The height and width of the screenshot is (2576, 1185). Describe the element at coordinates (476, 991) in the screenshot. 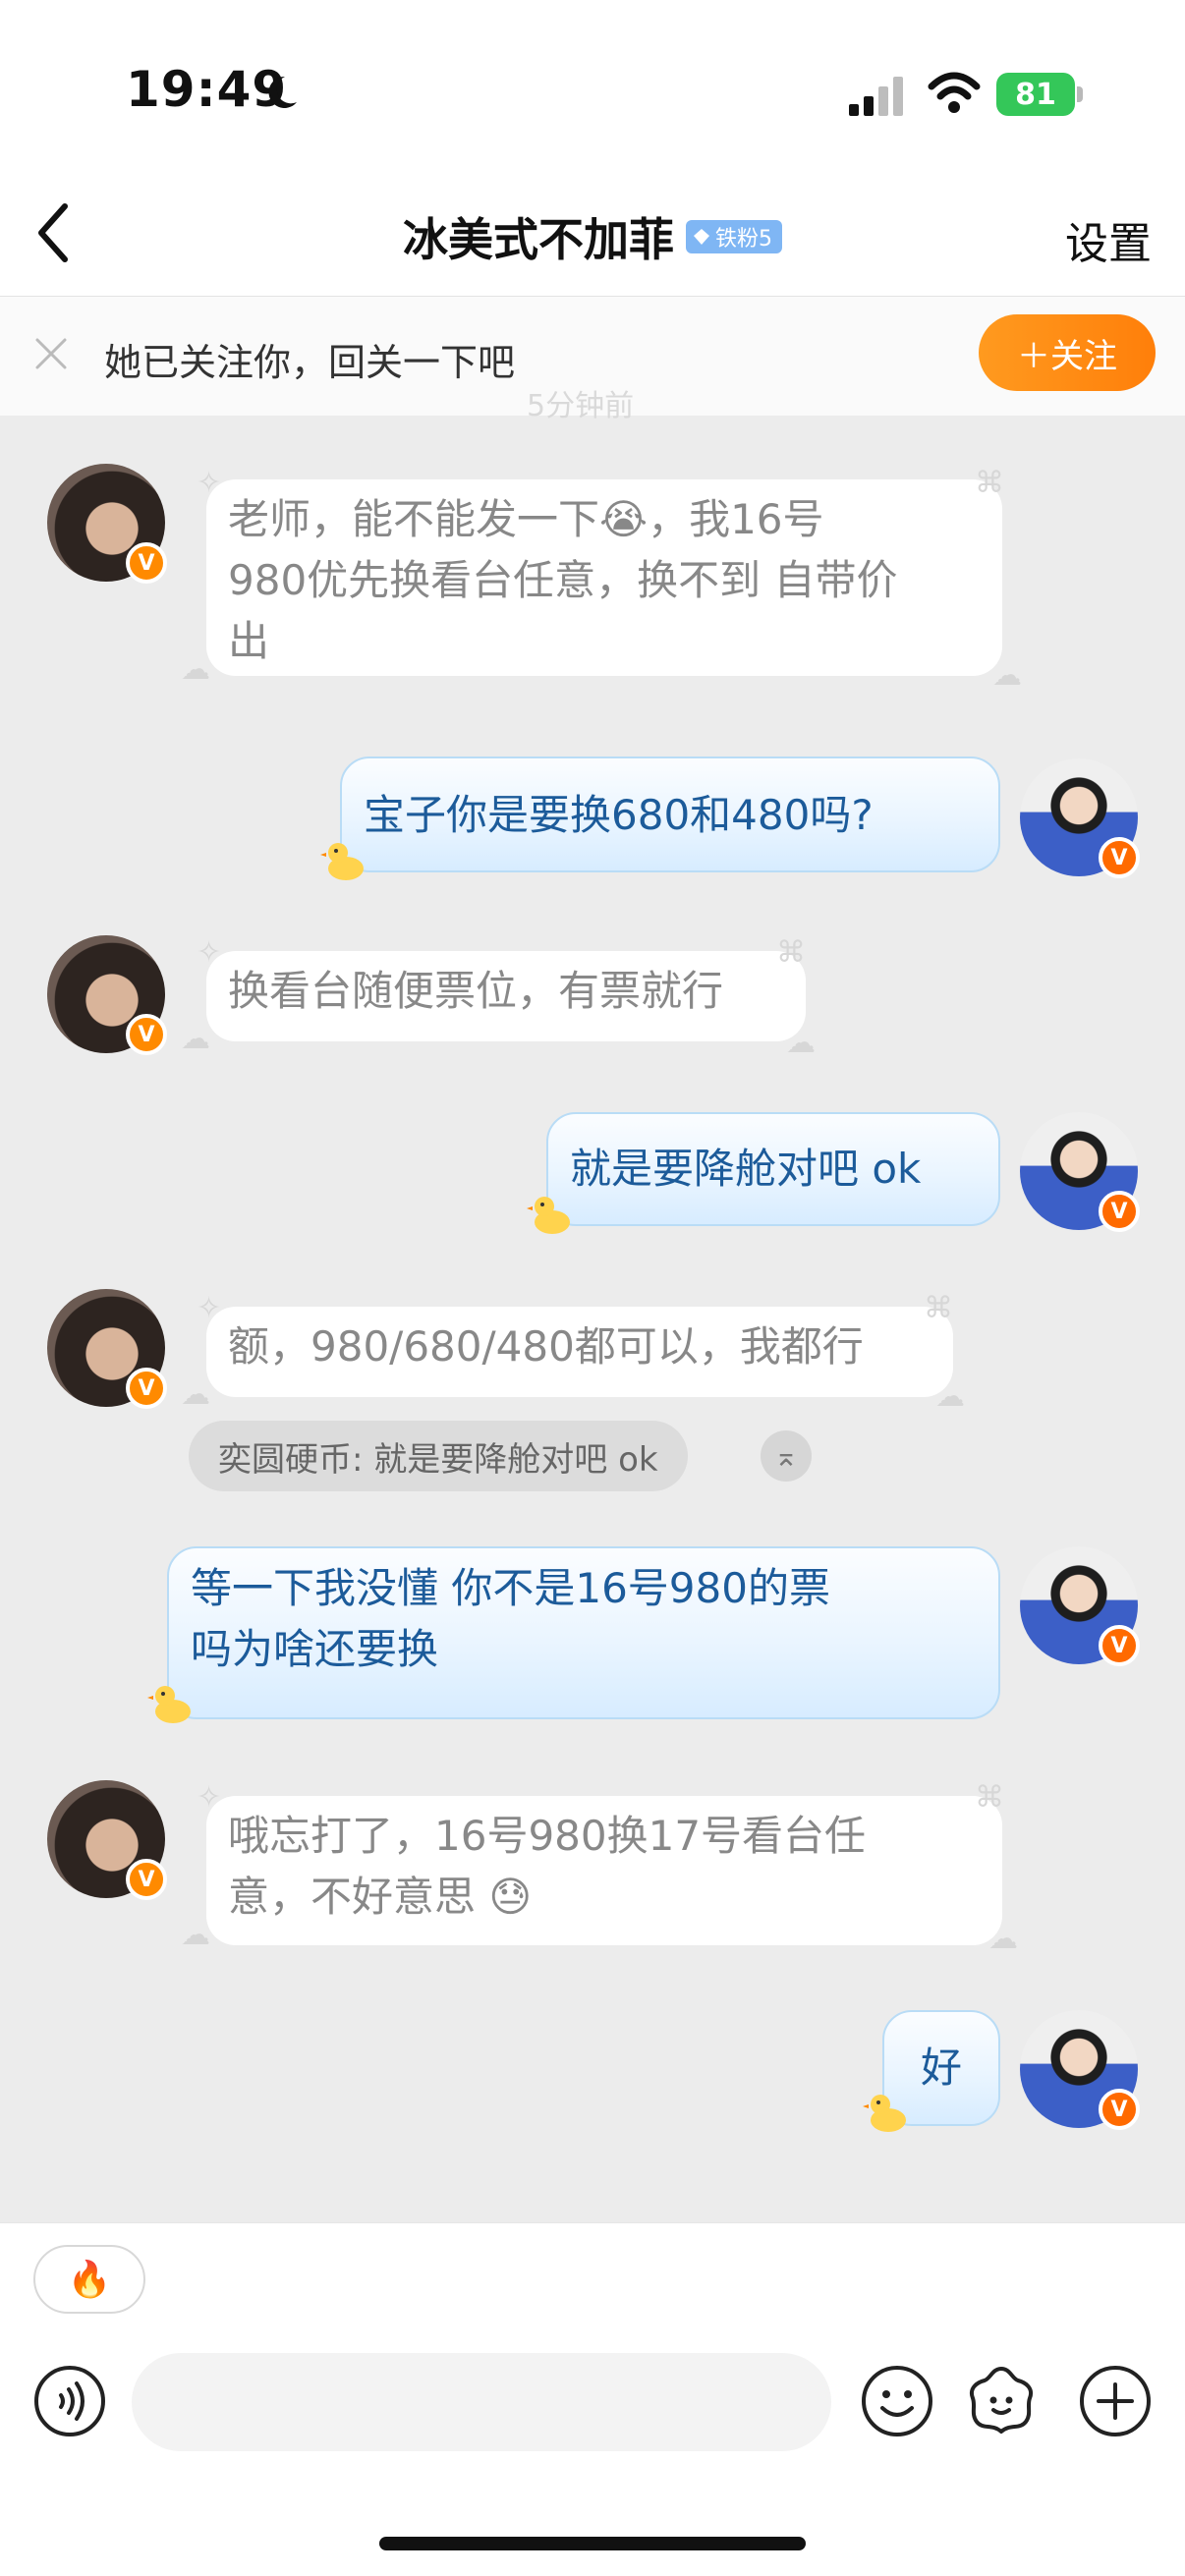

I see `message-line: 换看台随便票位，有票就行` at that location.